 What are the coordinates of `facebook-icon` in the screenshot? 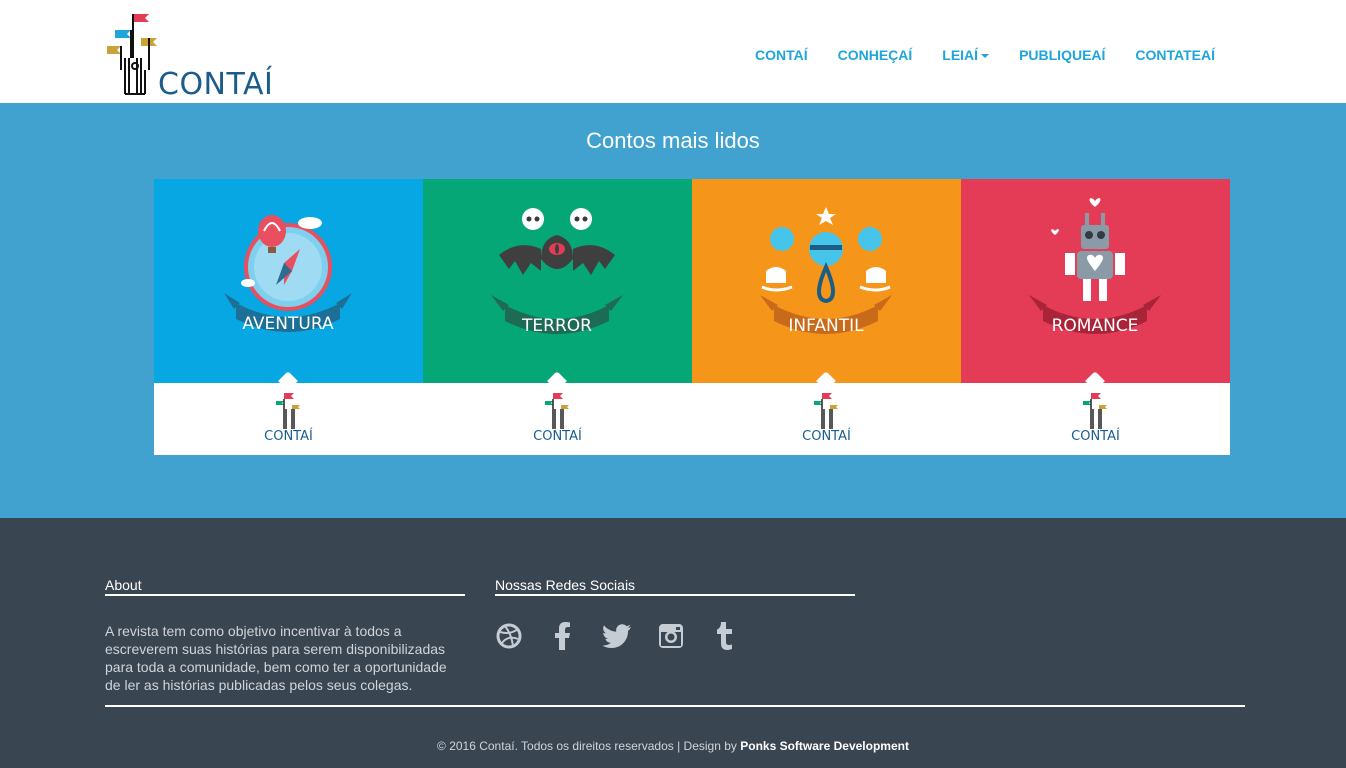 It's located at (563, 636).